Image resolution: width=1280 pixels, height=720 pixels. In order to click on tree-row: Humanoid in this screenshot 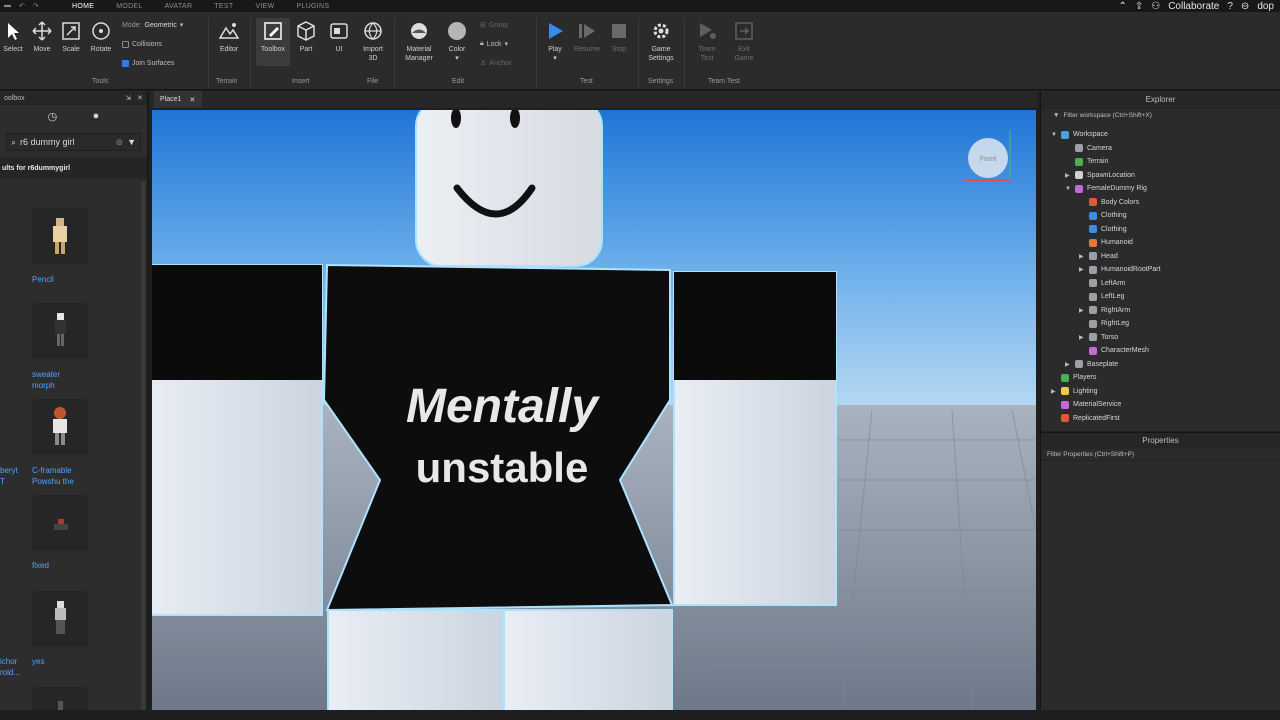, I will do `click(1106, 242)`.